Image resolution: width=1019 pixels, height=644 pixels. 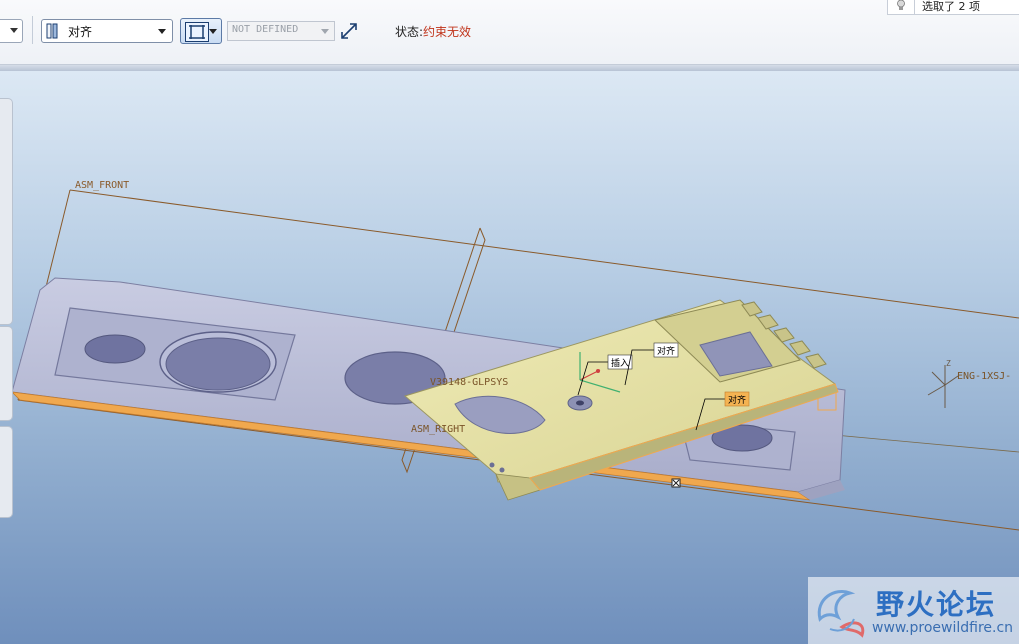 I want to click on watermark-title: 野火论坛, so click(x=936, y=604).